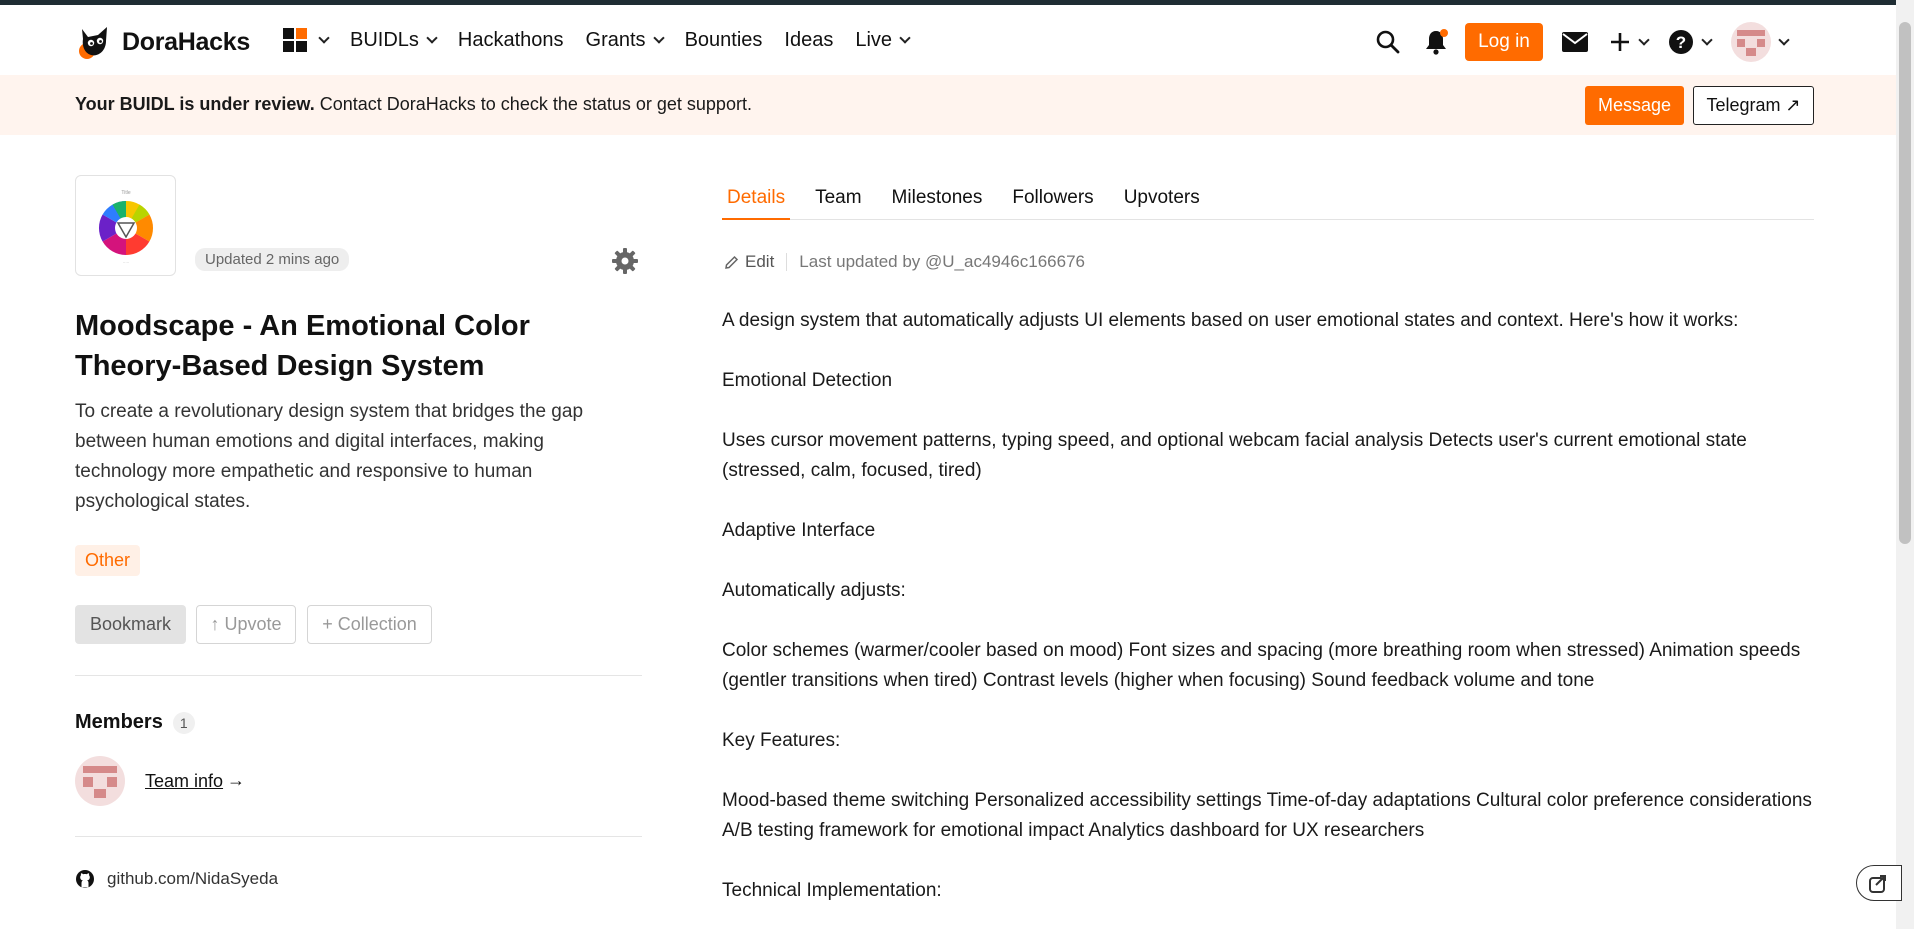 This screenshot has height=929, width=1914. What do you see at coordinates (799, 530) in the screenshot?
I see `details-paragraph: Adaptive Interface` at bounding box center [799, 530].